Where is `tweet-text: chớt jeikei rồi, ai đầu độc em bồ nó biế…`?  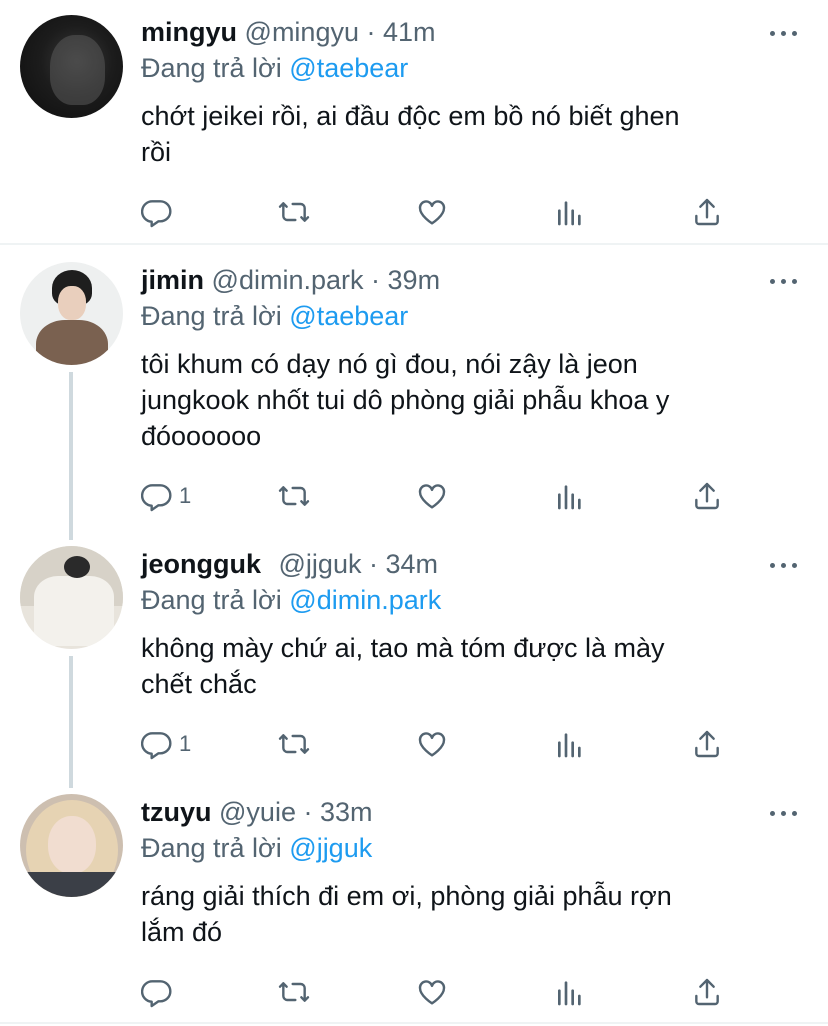 tweet-text: chớt jeikei rồi, ai đầu độc em bồ nó biế… is located at coordinates (466, 134).